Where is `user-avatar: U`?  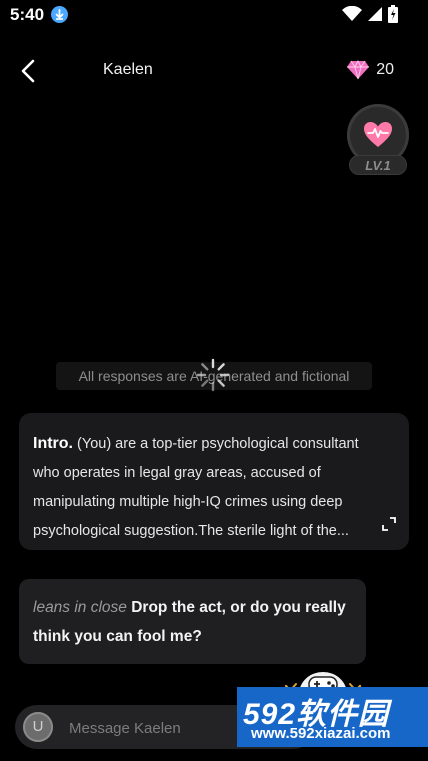
user-avatar: U is located at coordinates (38, 727).